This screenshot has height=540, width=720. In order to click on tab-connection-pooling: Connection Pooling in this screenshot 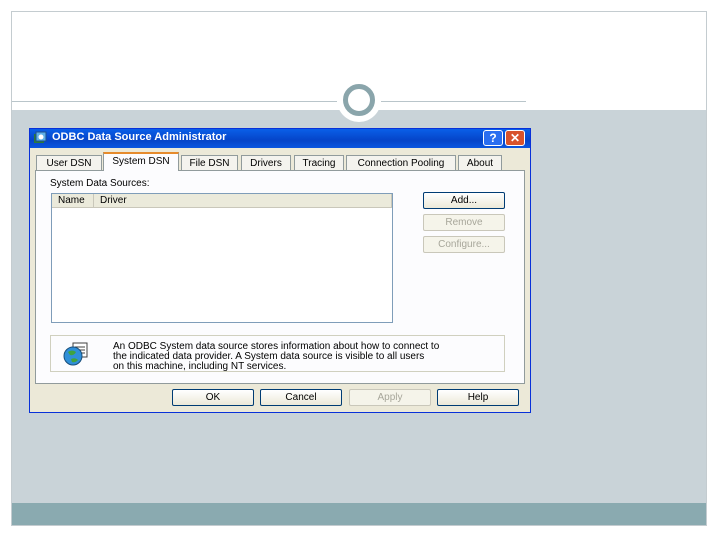, I will do `click(401, 162)`.